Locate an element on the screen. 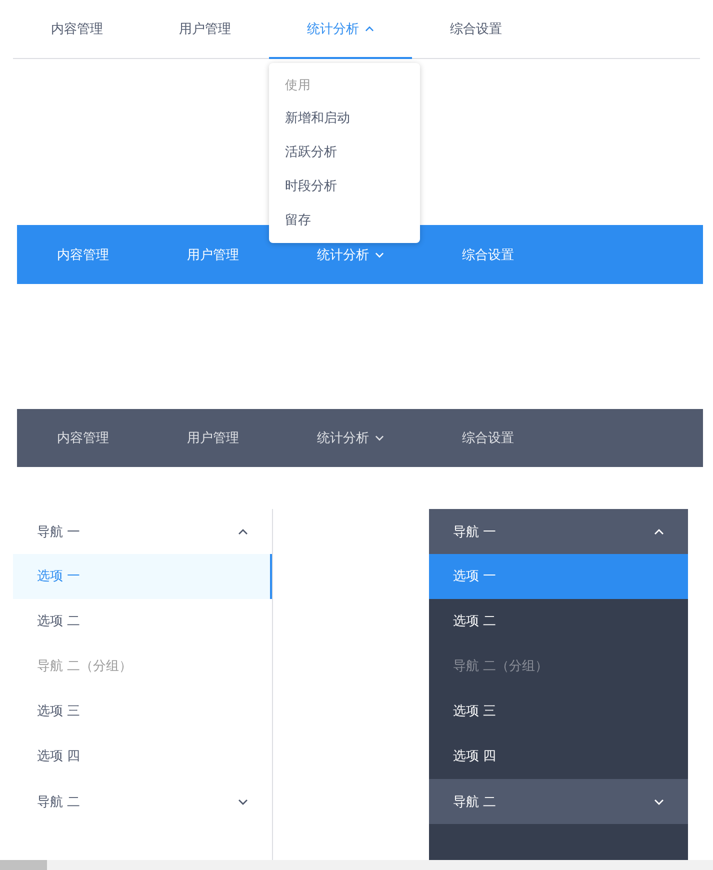 Image resolution: width=713 pixels, height=870 pixels. dropdown-item: 活跃分析 is located at coordinates (344, 153).